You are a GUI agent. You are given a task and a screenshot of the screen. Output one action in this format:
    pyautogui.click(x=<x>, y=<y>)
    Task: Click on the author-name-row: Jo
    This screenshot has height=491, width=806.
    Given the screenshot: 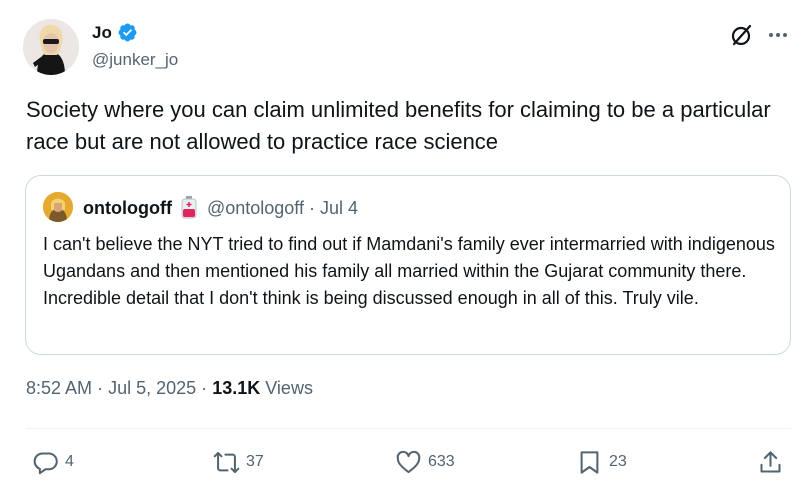 What is the action you would take?
    pyautogui.click(x=115, y=32)
    